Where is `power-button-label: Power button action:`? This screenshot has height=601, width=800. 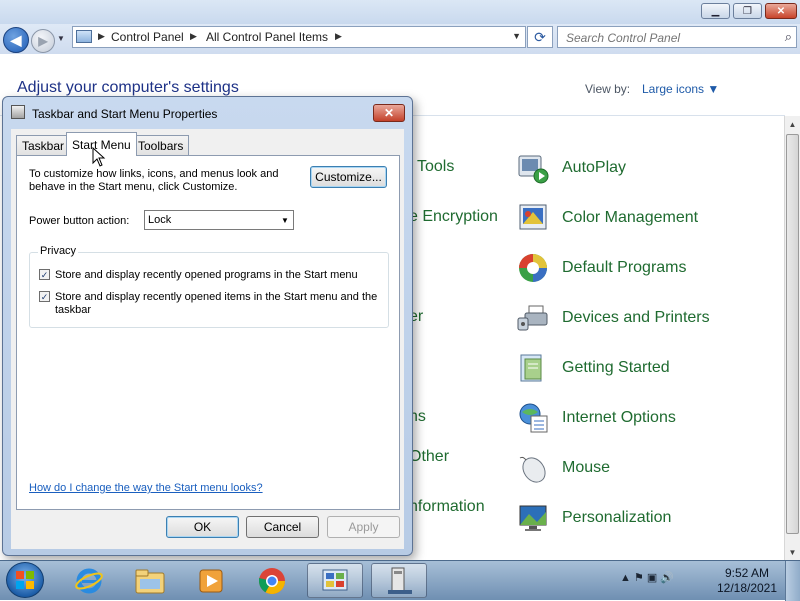 power-button-label: Power button action: is located at coordinates (79, 221).